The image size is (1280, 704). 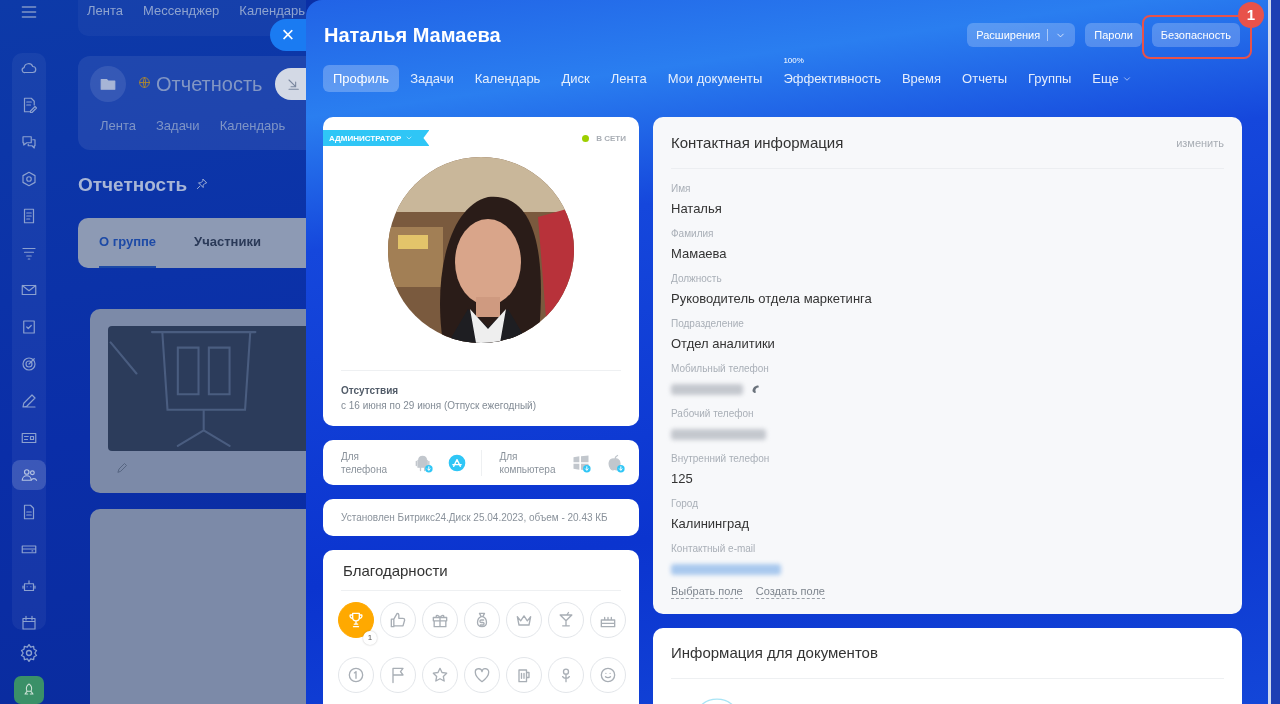 I want to click on group-tab: Лента, so click(x=118, y=125).